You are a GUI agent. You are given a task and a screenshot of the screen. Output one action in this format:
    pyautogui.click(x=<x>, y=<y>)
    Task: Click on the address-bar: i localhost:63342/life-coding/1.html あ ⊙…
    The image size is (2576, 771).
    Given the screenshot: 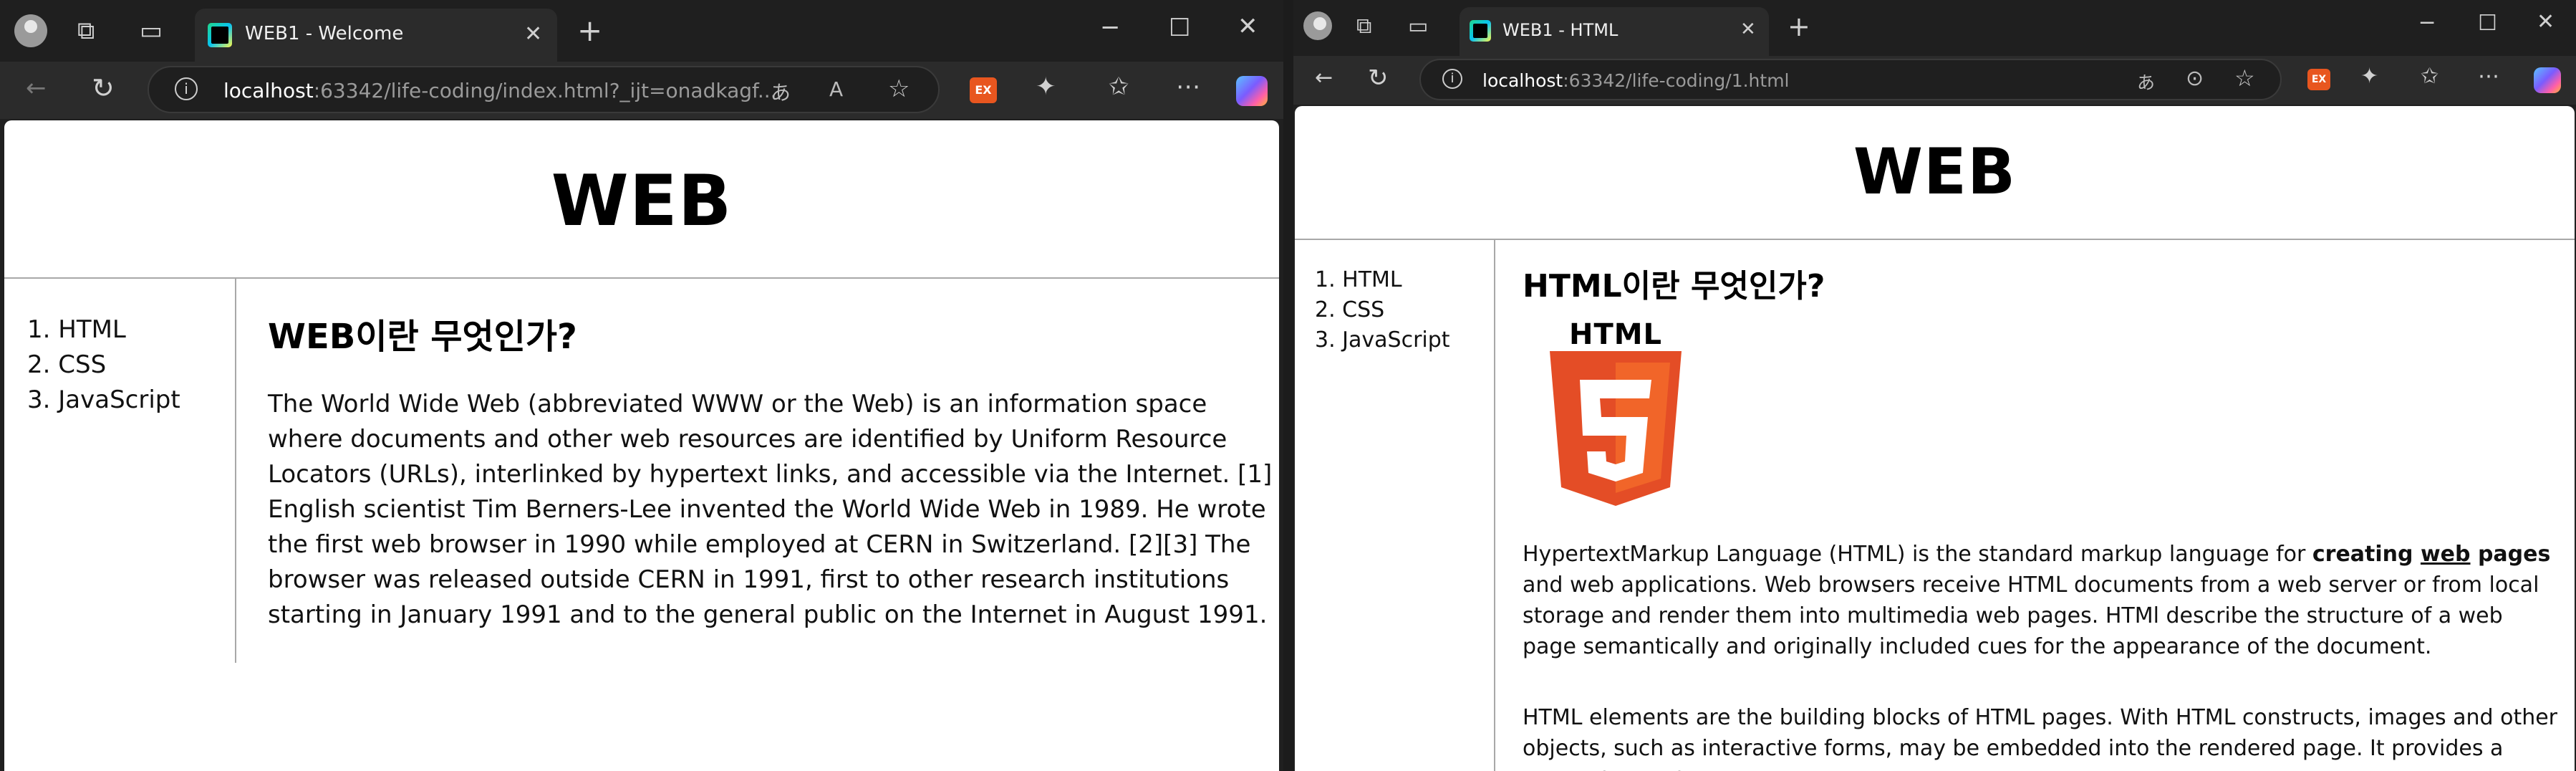 What is the action you would take?
    pyautogui.click(x=1851, y=79)
    